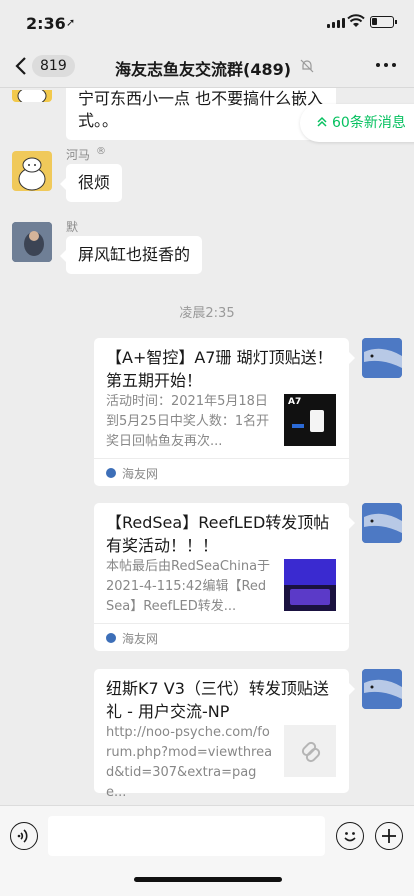 This screenshot has height=896, width=414. What do you see at coordinates (72, 227) in the screenshot?
I see `sender-name: 默` at bounding box center [72, 227].